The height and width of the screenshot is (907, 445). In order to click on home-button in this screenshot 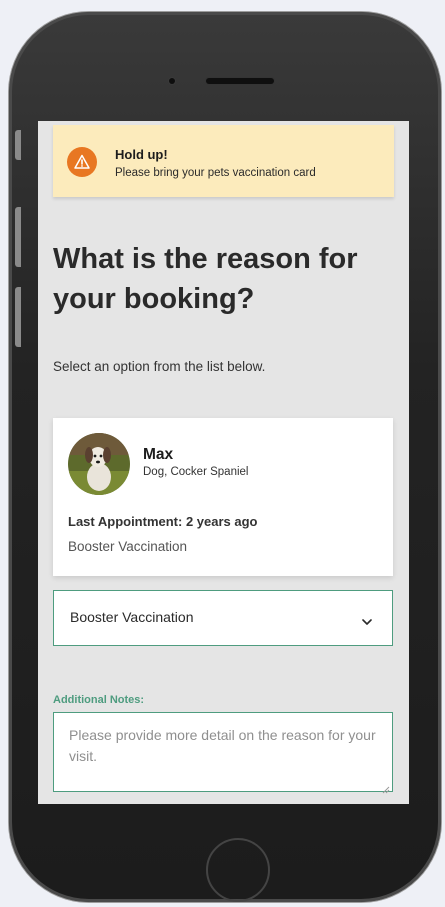, I will do `click(238, 870)`.